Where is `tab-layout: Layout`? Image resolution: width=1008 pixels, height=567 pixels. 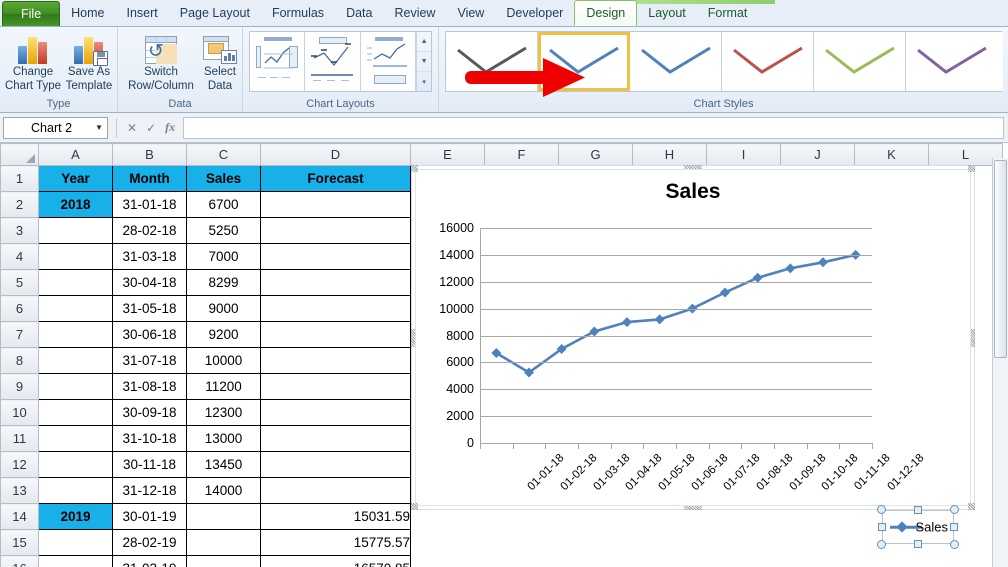
tab-layout: Layout is located at coordinates (667, 13).